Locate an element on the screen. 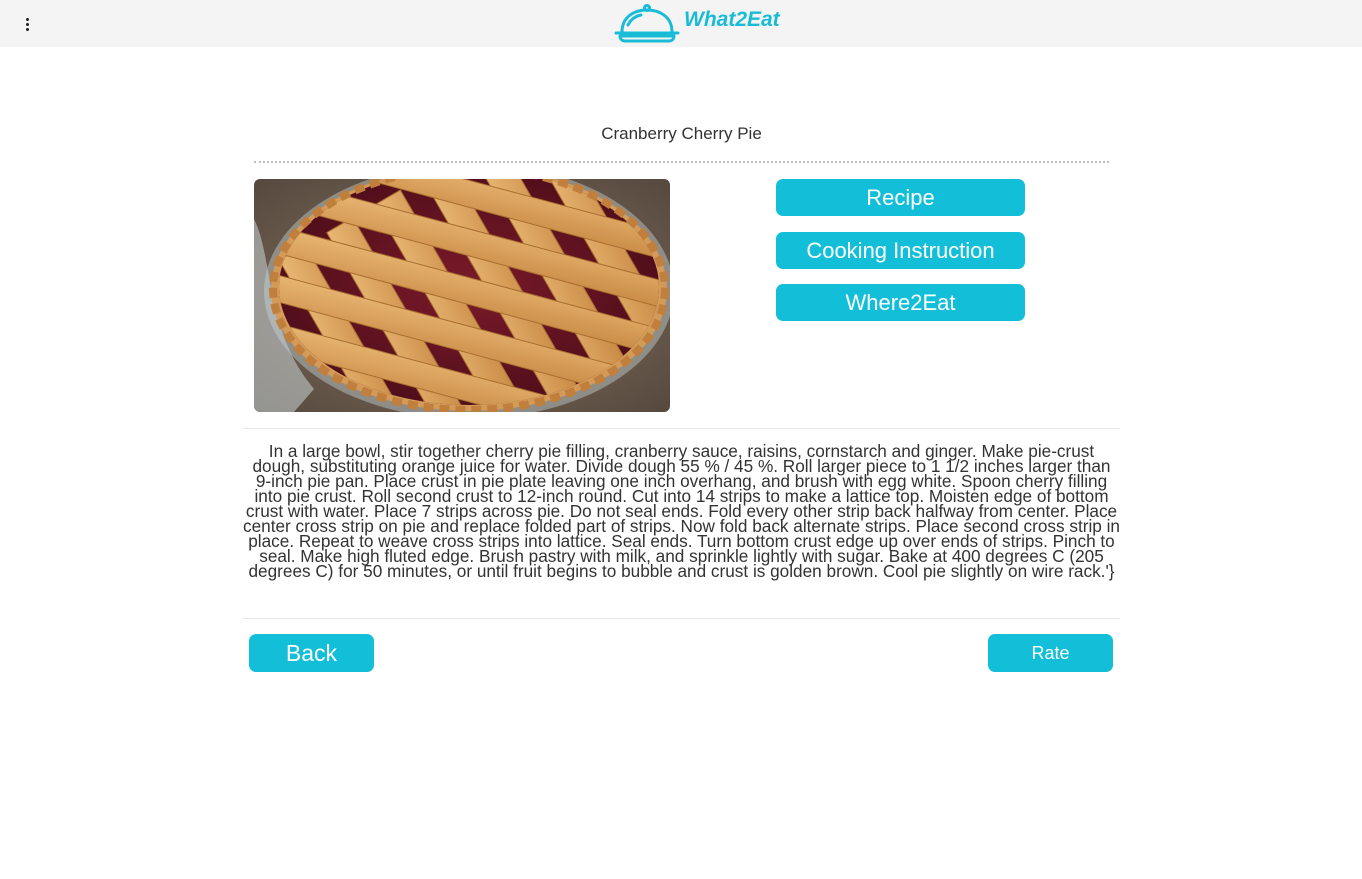 The width and height of the screenshot is (1362, 879). cooking-instruction-button: Cooking Instruction is located at coordinates (900, 250).